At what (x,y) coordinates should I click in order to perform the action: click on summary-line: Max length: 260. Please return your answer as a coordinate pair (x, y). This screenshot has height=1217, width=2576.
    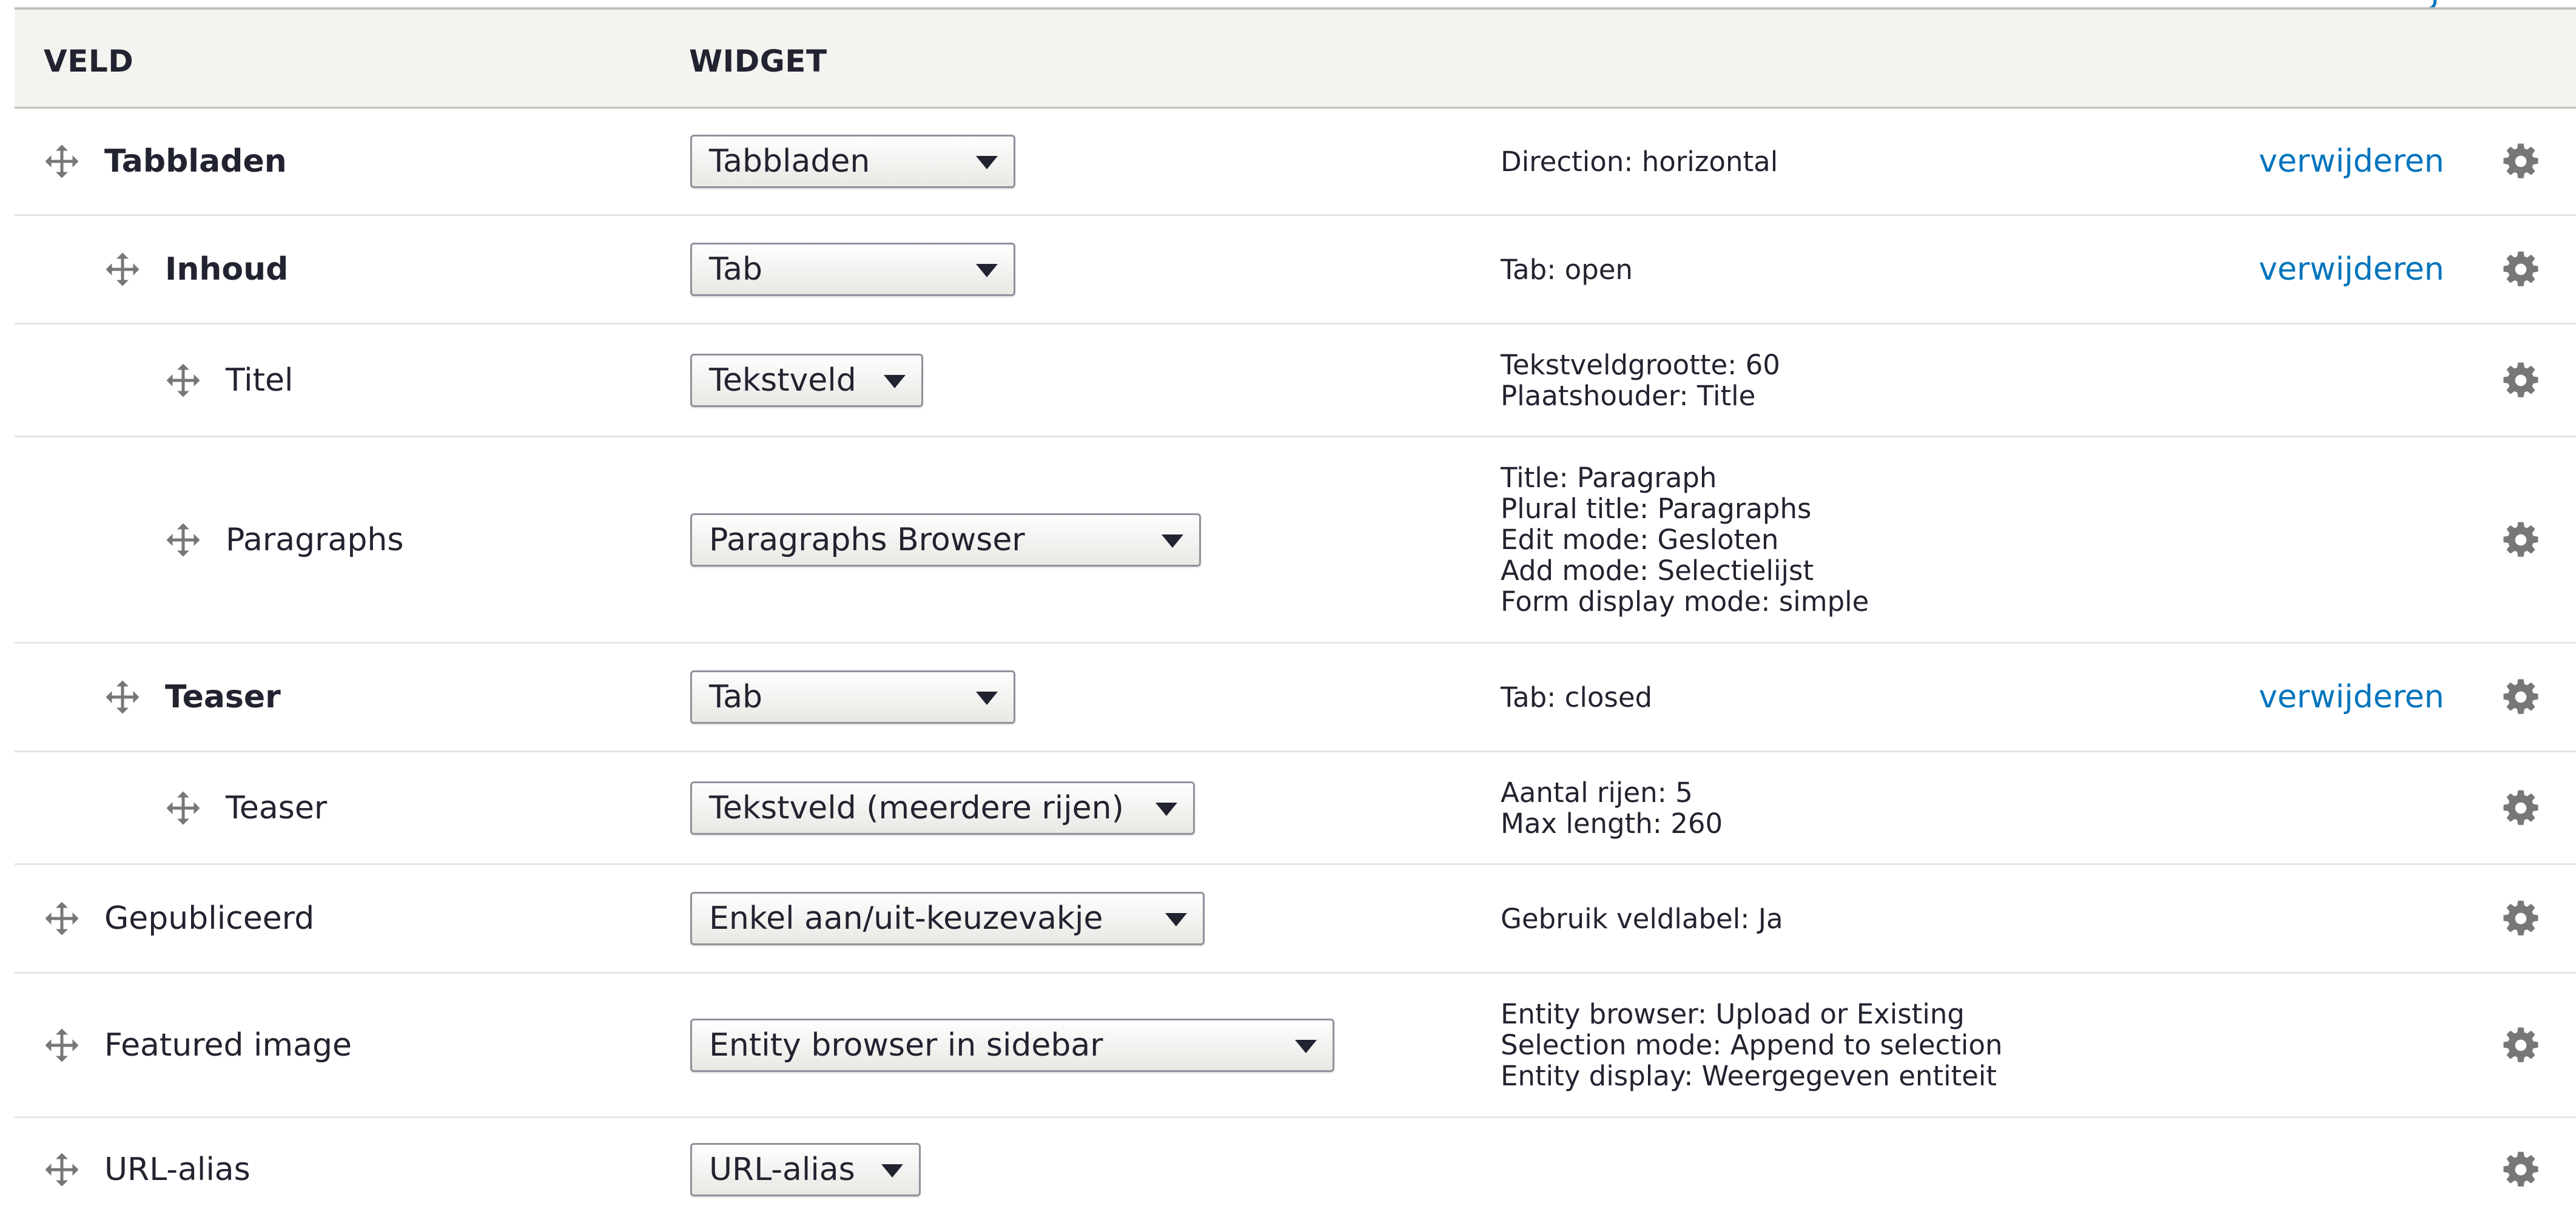
    Looking at the image, I should click on (1612, 823).